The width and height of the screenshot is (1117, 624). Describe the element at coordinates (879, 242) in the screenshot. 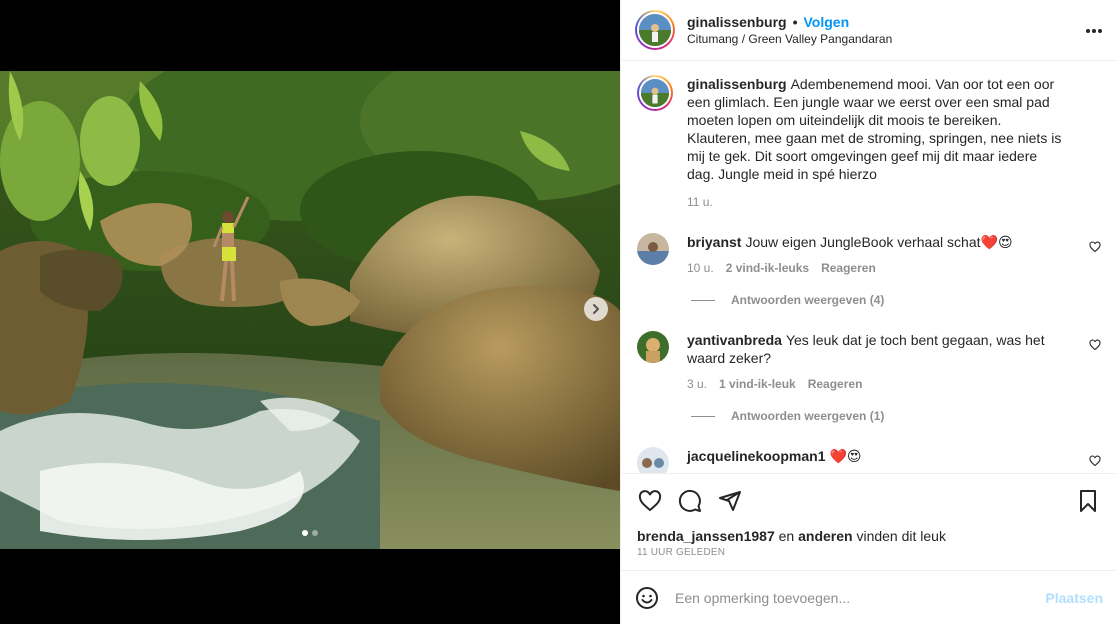

I see `comment-text: Jouw eigen JungleBook verhaal schat❤️😍` at that location.